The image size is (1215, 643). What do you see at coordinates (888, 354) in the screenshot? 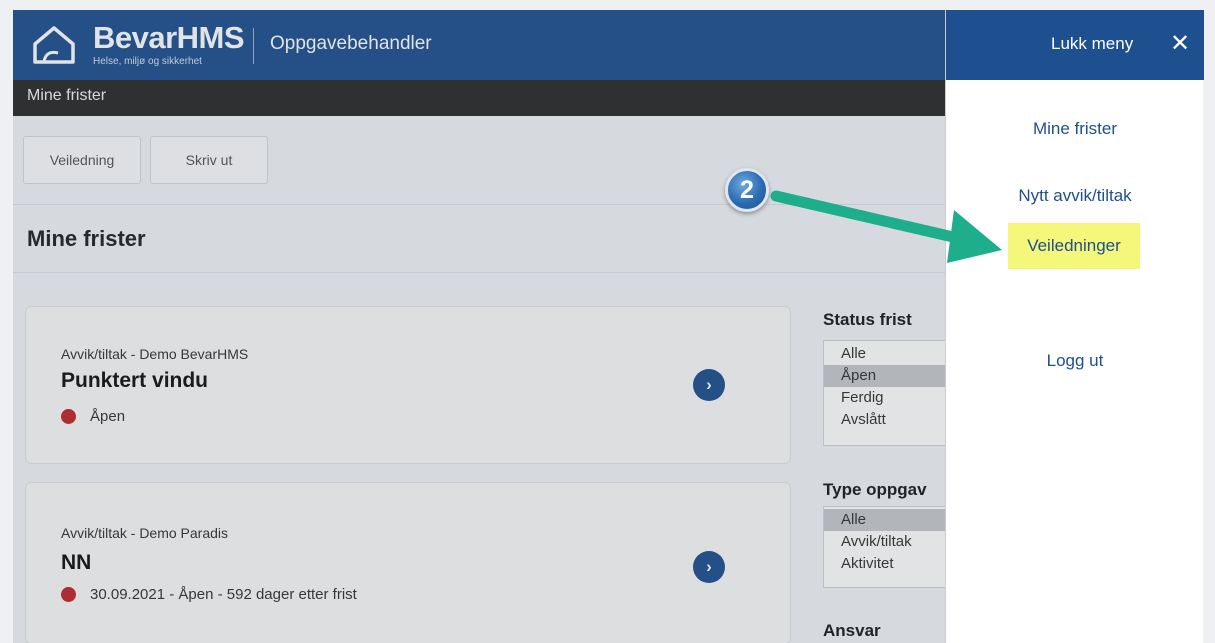
I see `status-option-all: Alle` at bounding box center [888, 354].